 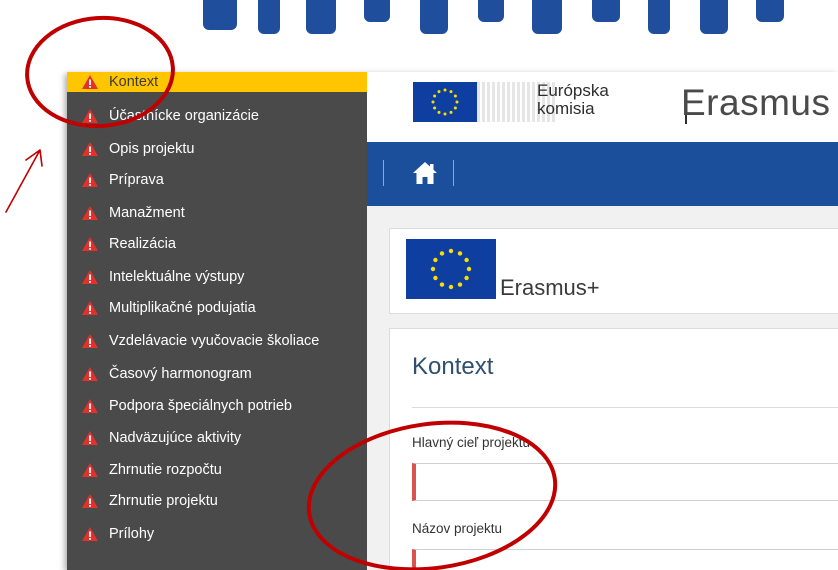 I want to click on sidebar-item: Vzdelávacie vyučovacie školiace, so click(x=217, y=341).